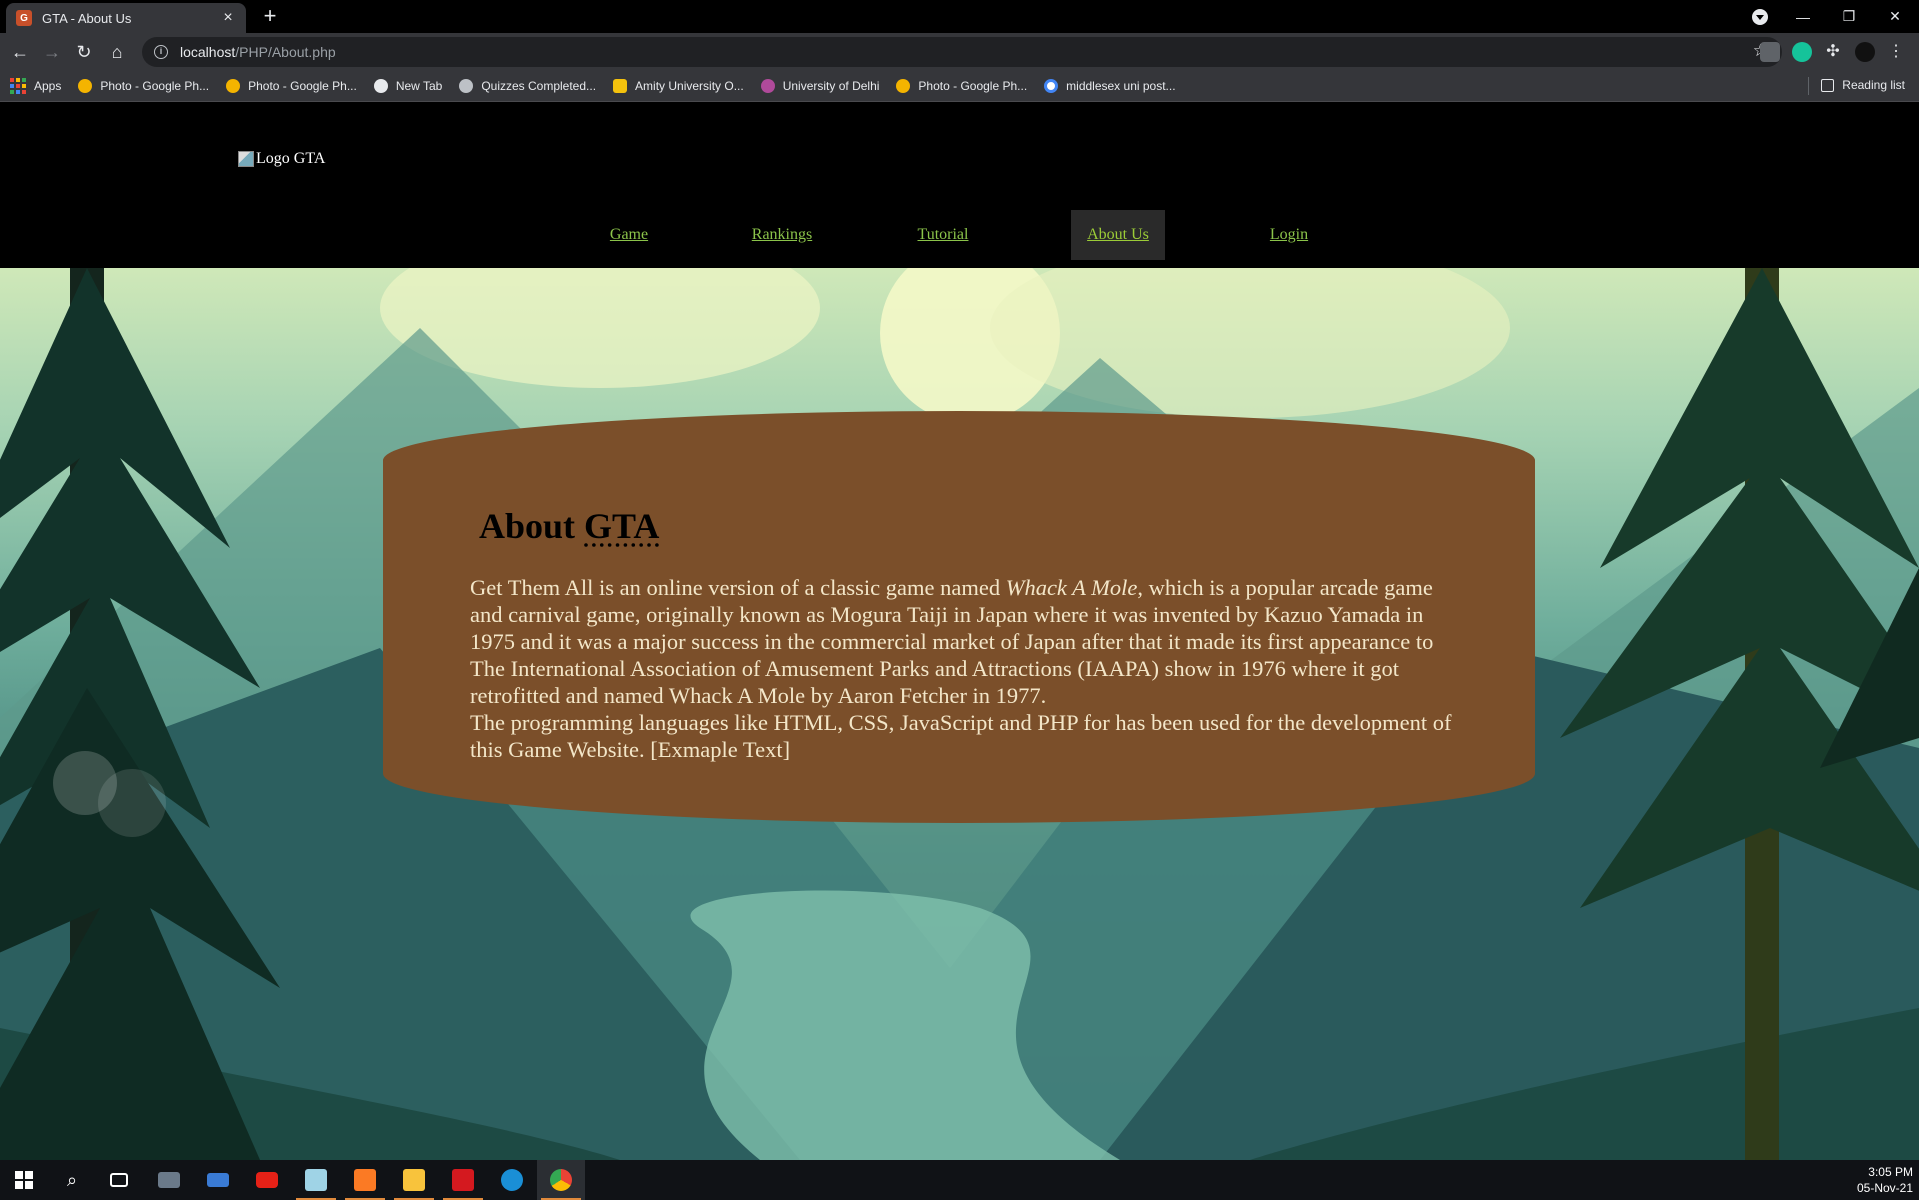 The width and height of the screenshot is (1919, 1200). What do you see at coordinates (1770, 52) in the screenshot?
I see `extension-icon` at bounding box center [1770, 52].